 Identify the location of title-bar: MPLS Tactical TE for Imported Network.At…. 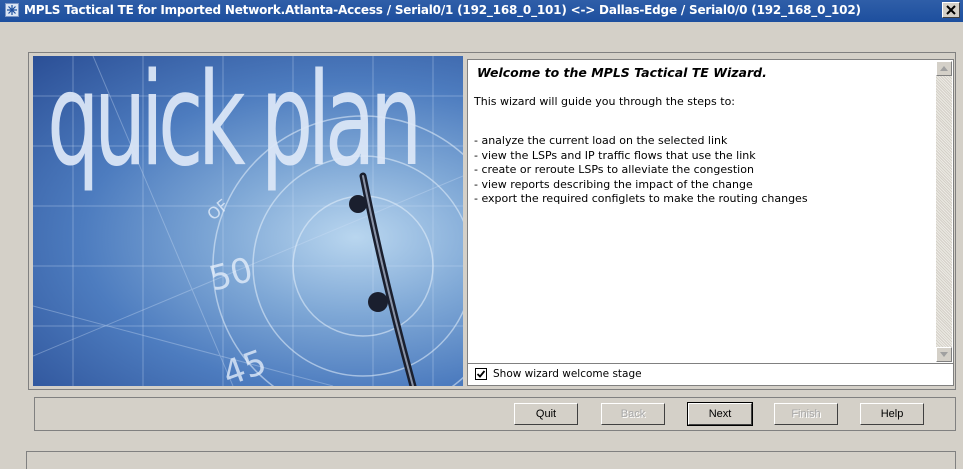
(481, 11).